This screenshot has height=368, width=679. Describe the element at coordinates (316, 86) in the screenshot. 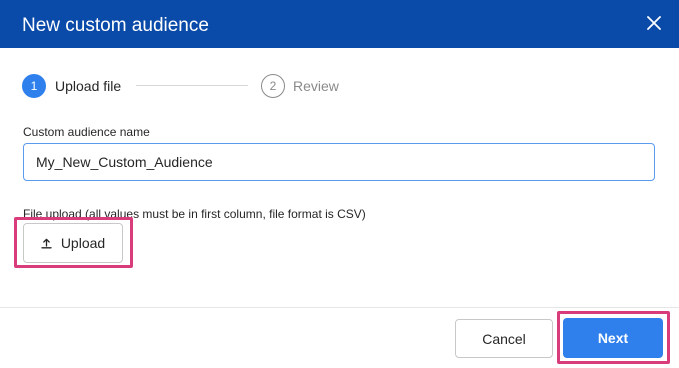

I see `step-2-label: Review` at that location.